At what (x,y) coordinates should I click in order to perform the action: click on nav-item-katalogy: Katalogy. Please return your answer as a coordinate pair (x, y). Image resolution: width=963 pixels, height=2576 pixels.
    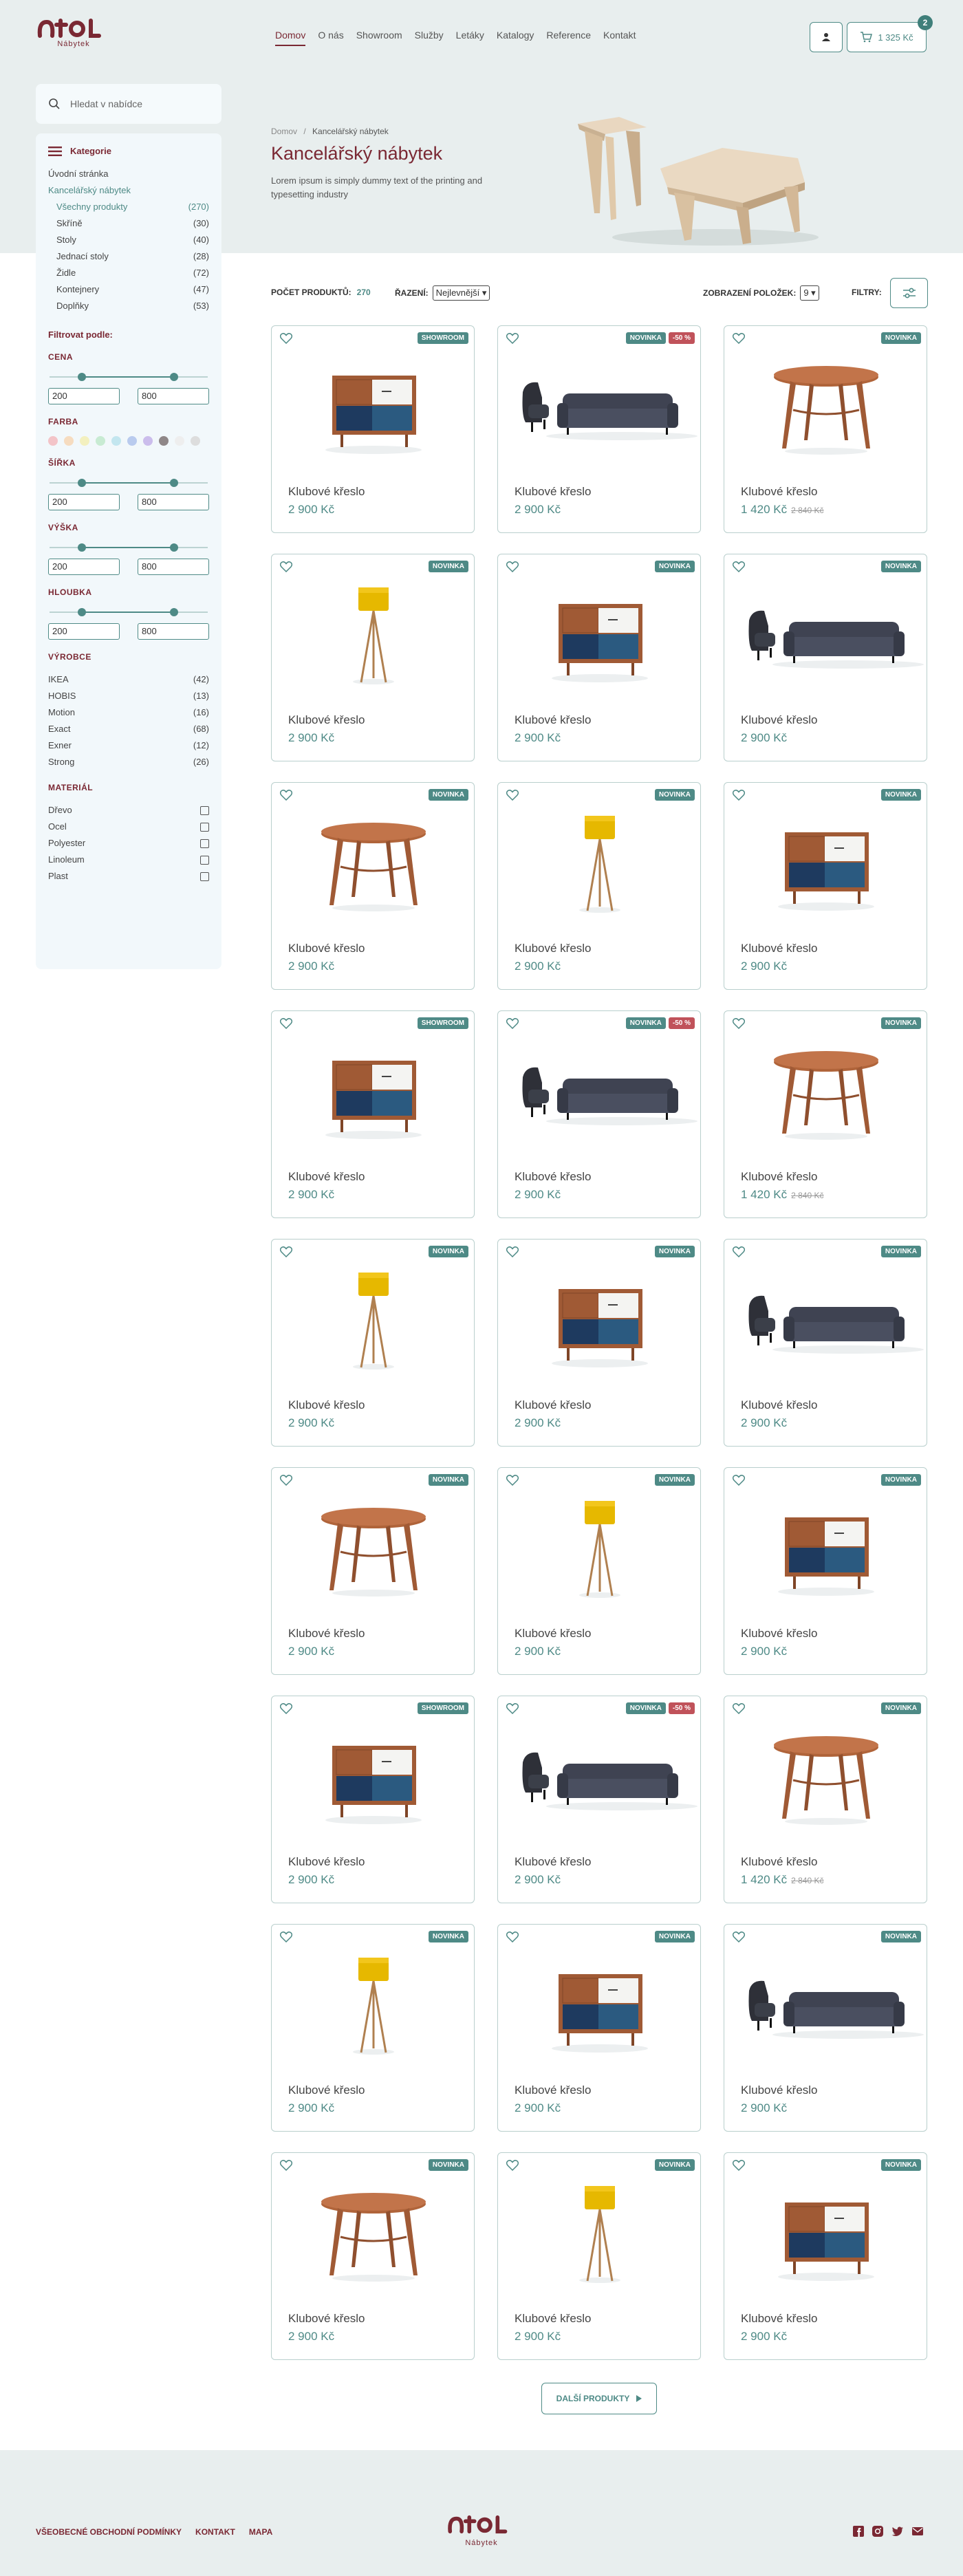
    Looking at the image, I should click on (515, 38).